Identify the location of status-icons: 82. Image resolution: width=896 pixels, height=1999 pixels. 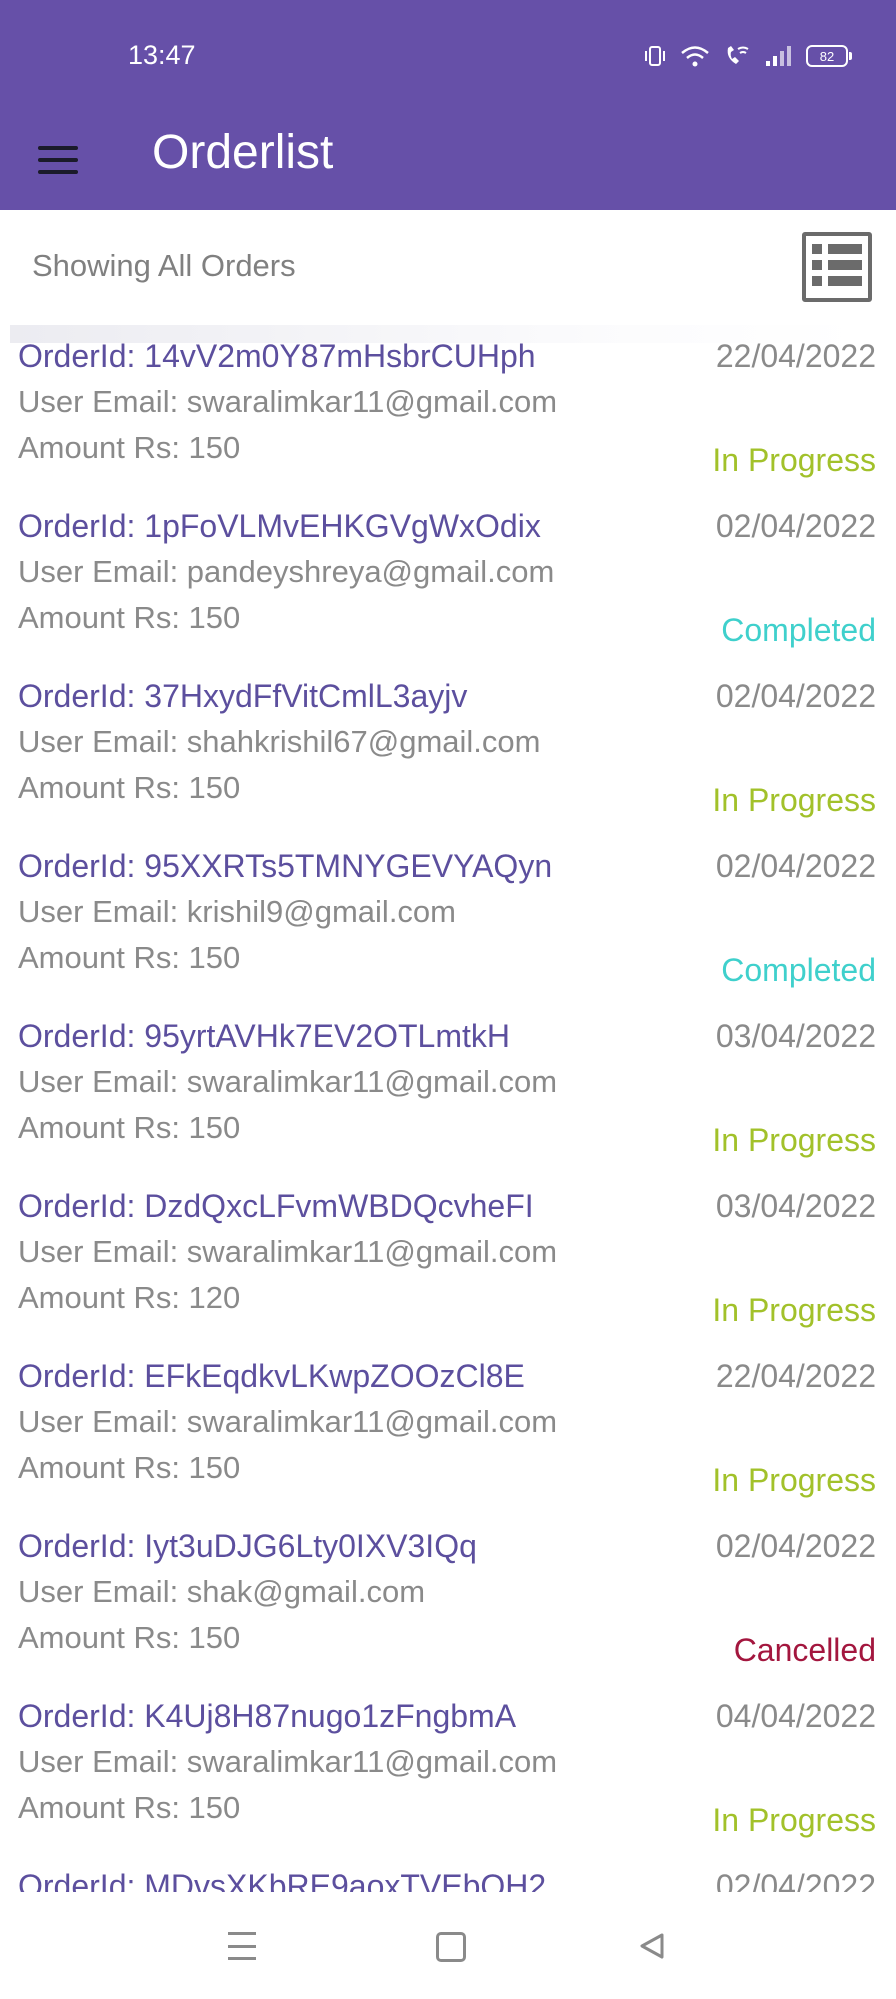
(748, 56).